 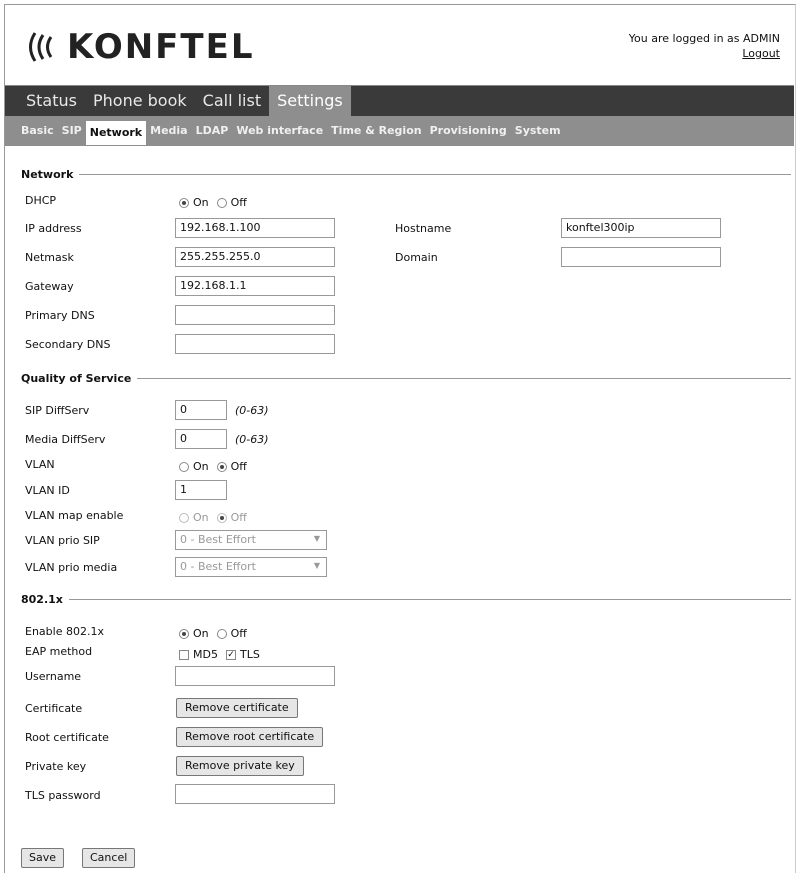 What do you see at coordinates (238, 202) in the screenshot?
I see `dhcp-off-label: Off` at bounding box center [238, 202].